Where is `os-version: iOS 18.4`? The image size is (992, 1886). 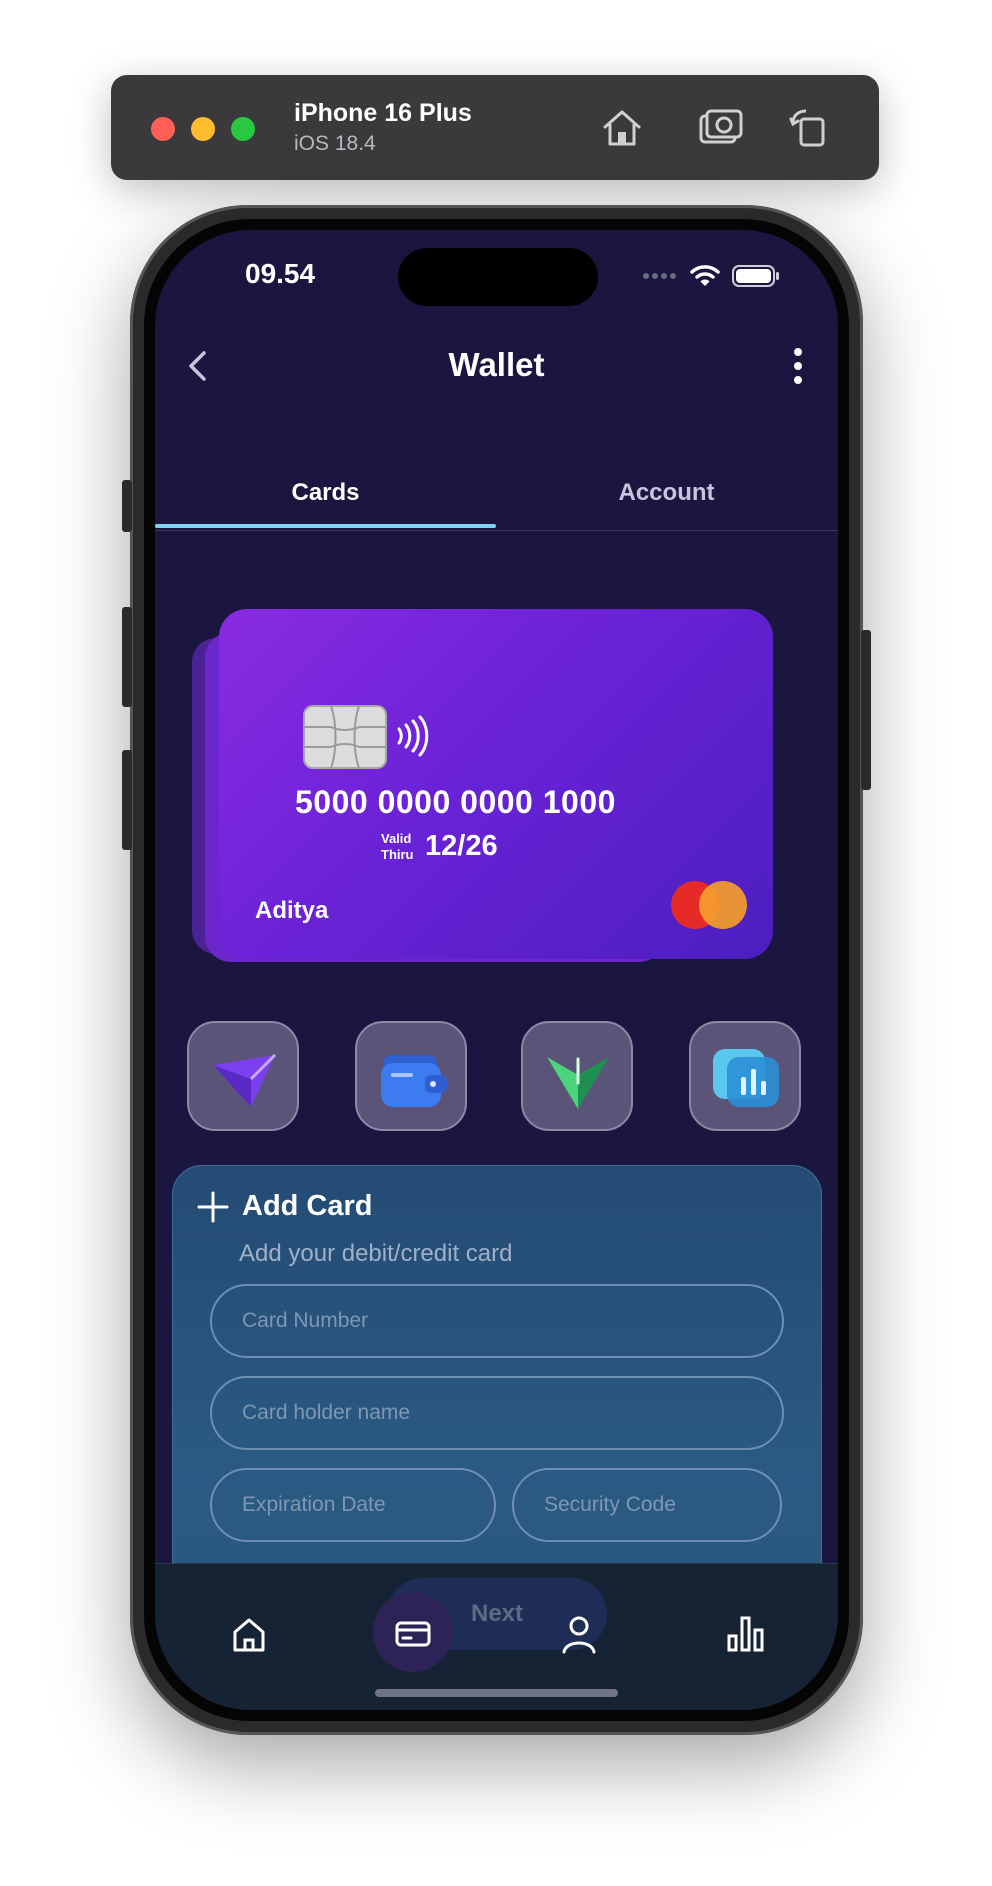 os-version: iOS 18.4 is located at coordinates (335, 143).